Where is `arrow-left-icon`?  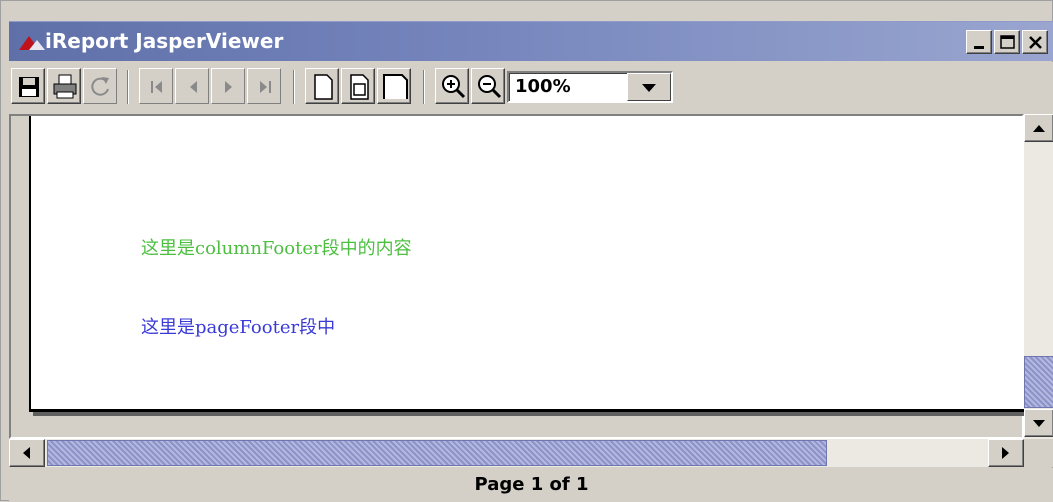
arrow-left-icon is located at coordinates (26, 453).